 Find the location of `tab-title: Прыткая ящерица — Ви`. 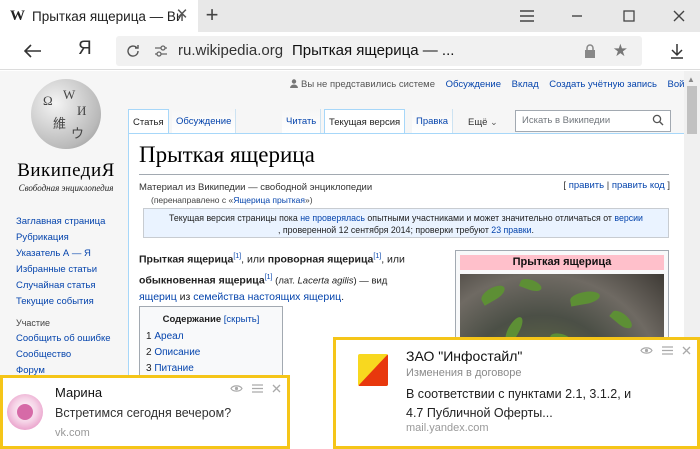

tab-title: Прыткая ящерица — Ви is located at coordinates (108, 16).